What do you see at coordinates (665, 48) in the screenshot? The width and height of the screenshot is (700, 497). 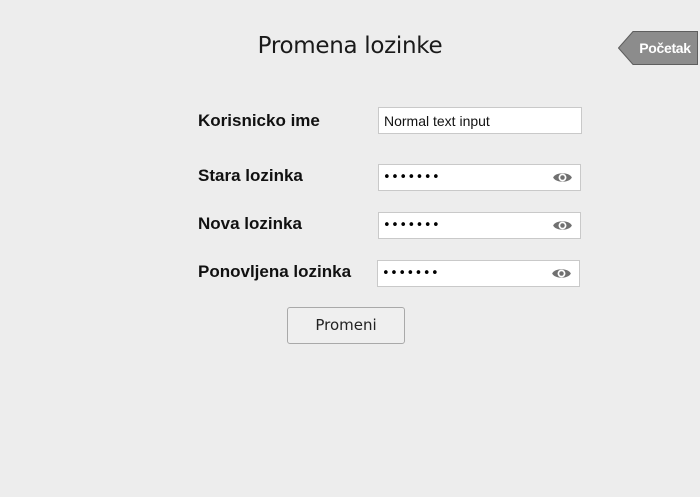 I see `home-button-label: Početak` at bounding box center [665, 48].